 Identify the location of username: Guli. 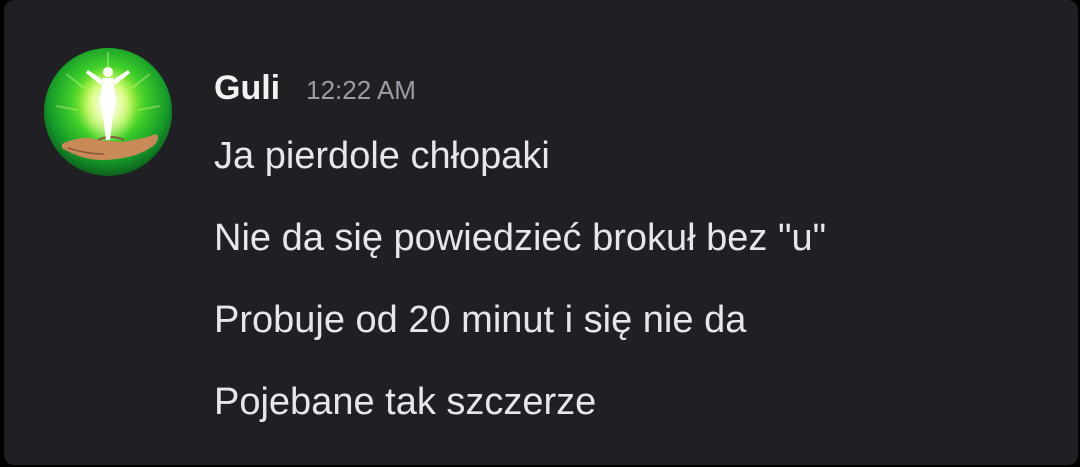
(247, 88).